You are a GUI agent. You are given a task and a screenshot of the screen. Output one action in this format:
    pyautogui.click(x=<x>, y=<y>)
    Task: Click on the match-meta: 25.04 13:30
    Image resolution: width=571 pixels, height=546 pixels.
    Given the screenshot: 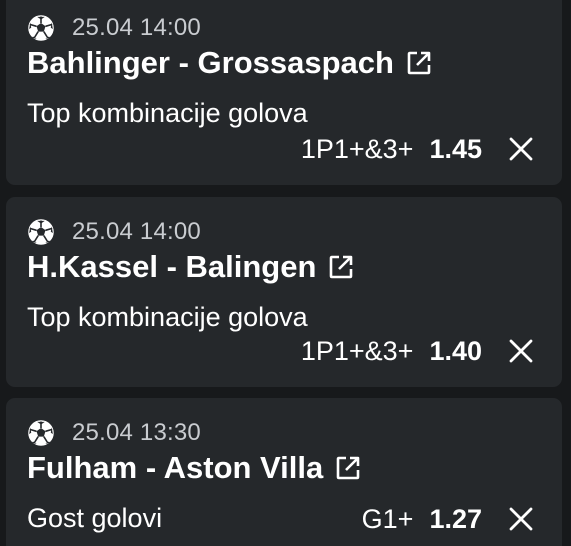 What is the action you would take?
    pyautogui.click(x=114, y=432)
    